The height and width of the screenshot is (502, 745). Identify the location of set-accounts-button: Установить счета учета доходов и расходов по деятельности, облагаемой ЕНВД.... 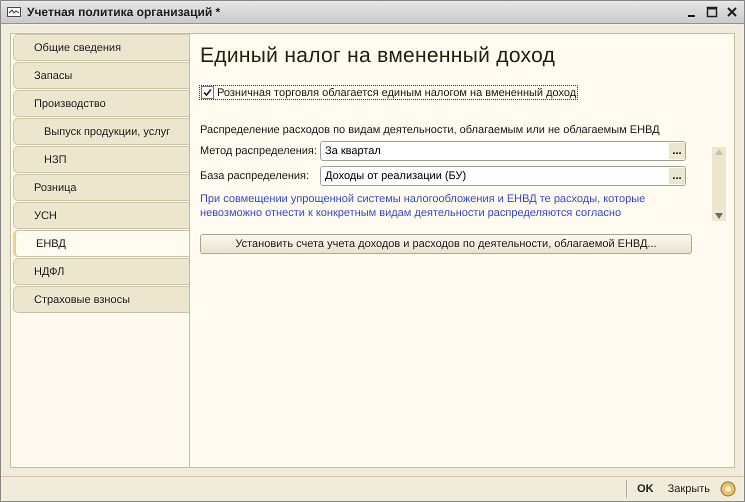
(446, 244).